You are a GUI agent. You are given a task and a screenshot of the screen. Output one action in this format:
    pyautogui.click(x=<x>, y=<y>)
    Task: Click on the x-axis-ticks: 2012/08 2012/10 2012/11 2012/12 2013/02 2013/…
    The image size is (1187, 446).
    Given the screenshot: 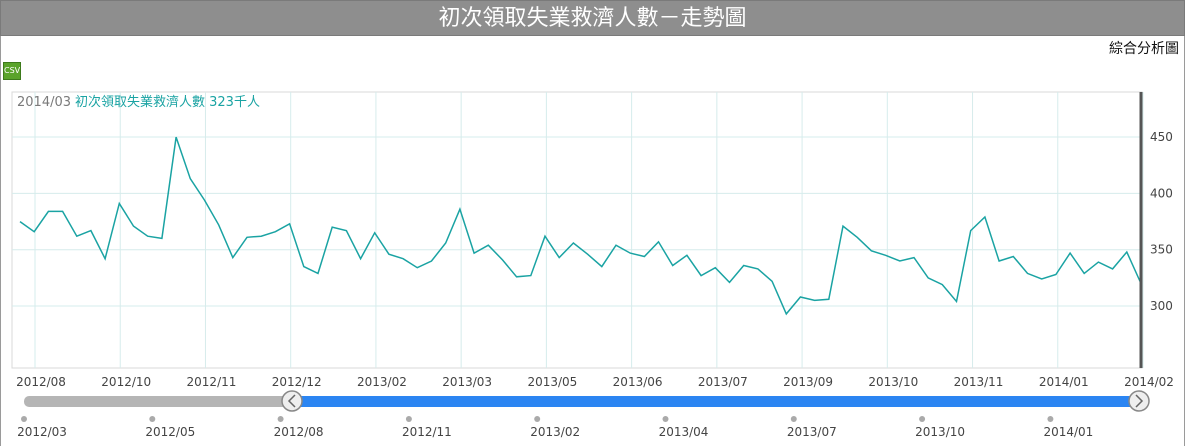 What is the action you would take?
    pyautogui.click(x=595, y=382)
    